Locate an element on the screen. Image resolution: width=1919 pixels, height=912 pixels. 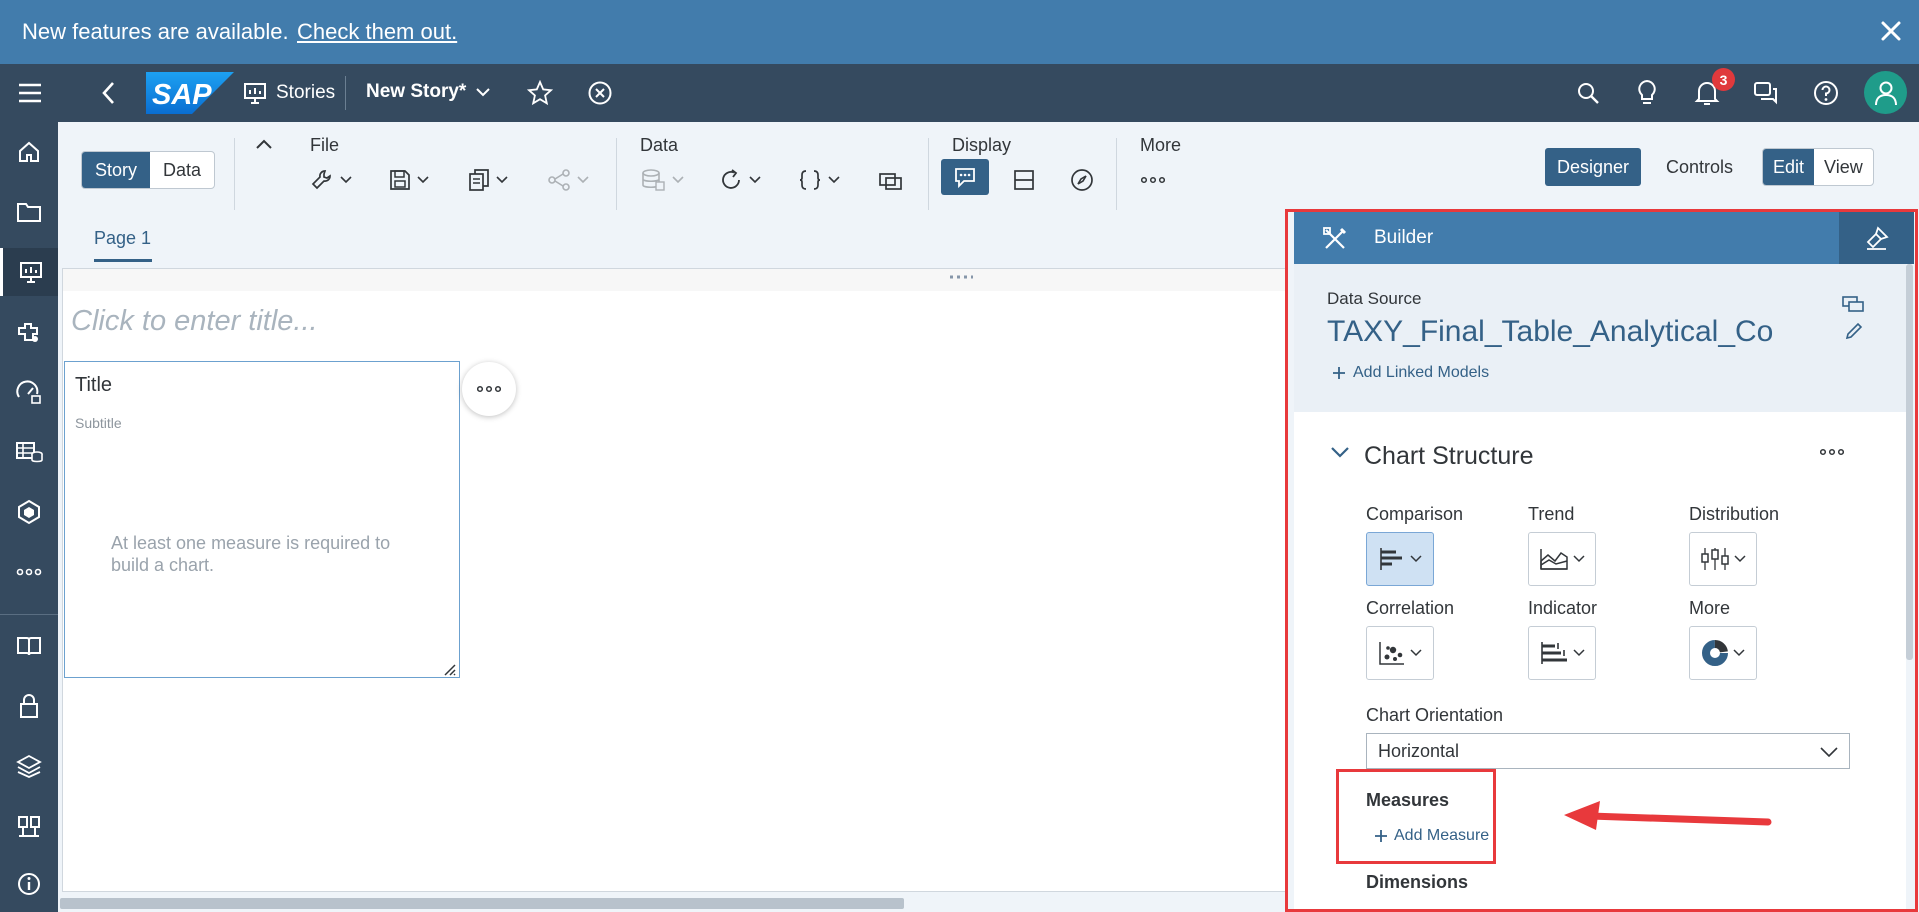
link-boxes-icon is located at coordinates (890, 181).